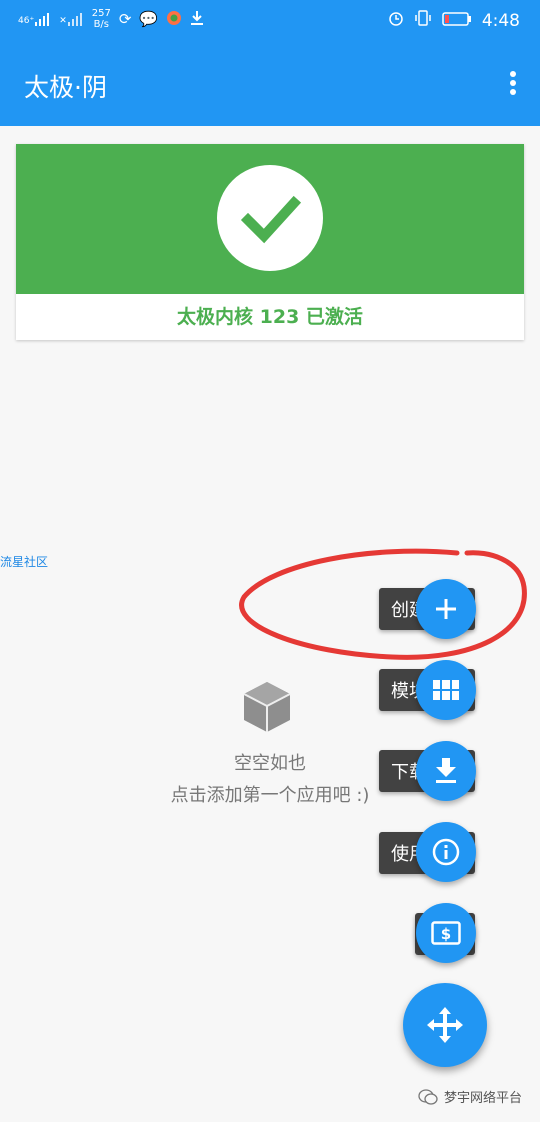  What do you see at coordinates (267, 707) in the screenshot?
I see `empty-box-icon` at bounding box center [267, 707].